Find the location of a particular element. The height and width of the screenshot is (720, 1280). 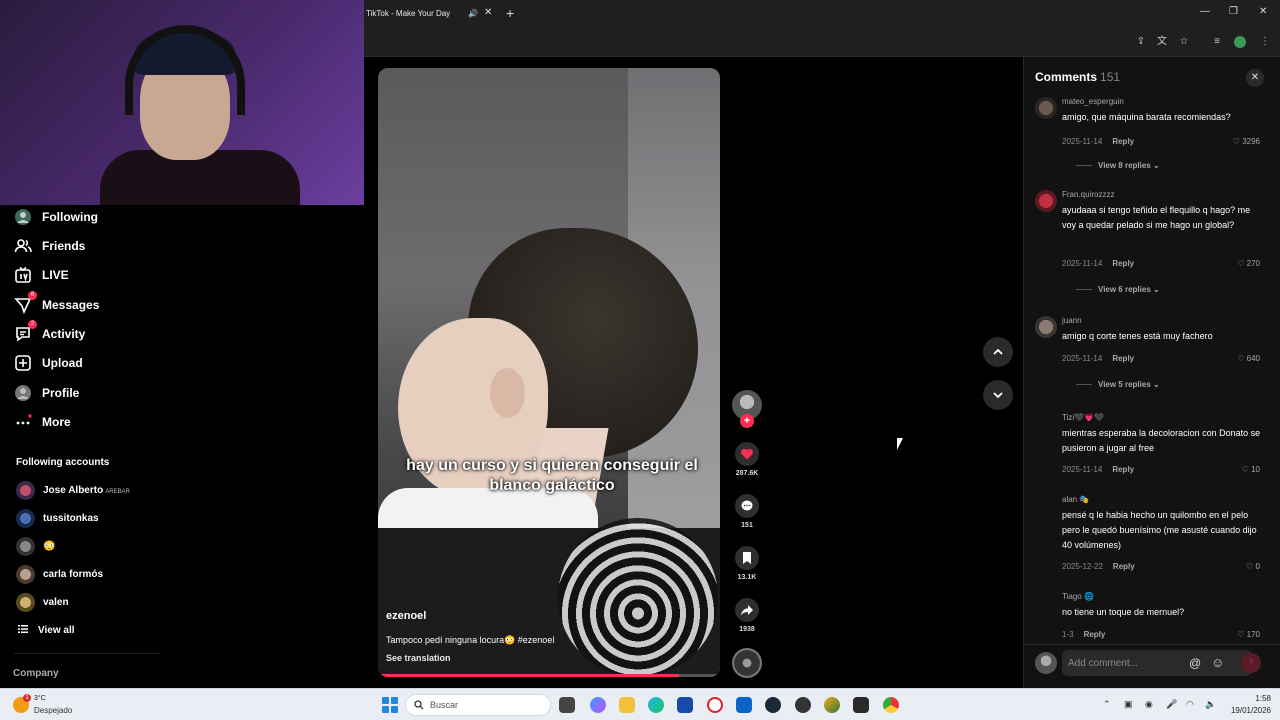

taskbar-search: Buscar is located at coordinates (478, 705).